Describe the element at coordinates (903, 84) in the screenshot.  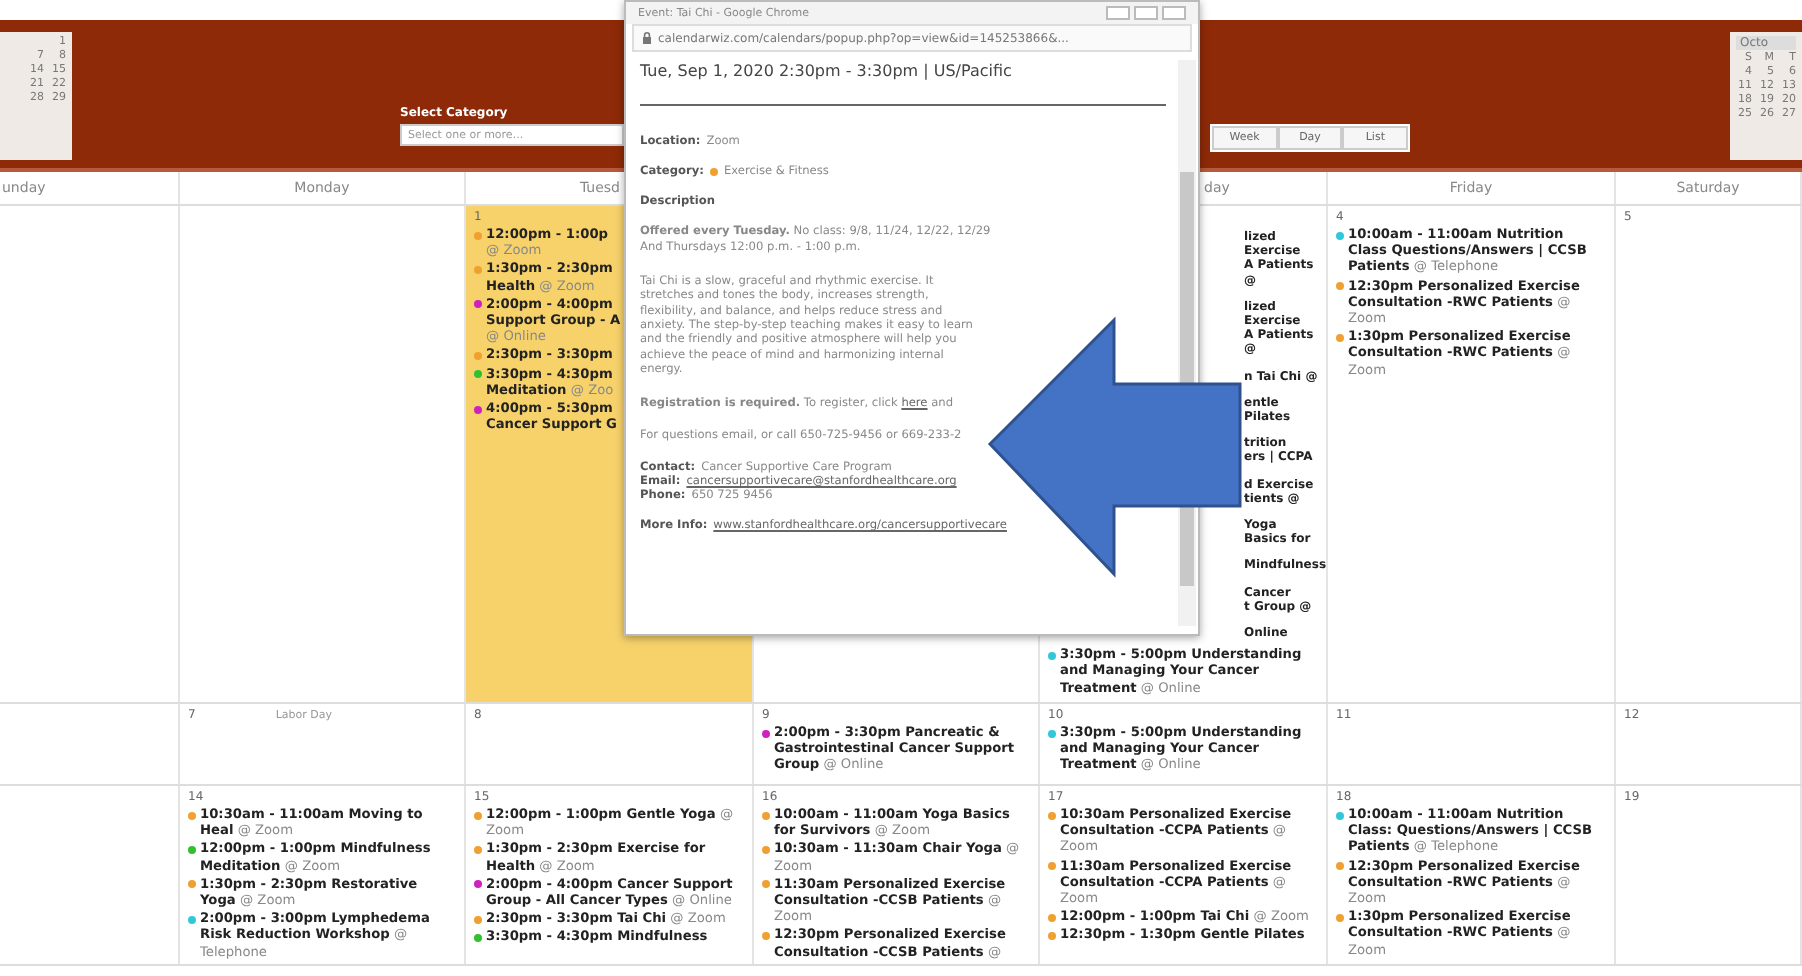
I see `event-heading: Tue, Sep 1, 2020 2:30pm - 3:30pm | US/Pacific` at that location.